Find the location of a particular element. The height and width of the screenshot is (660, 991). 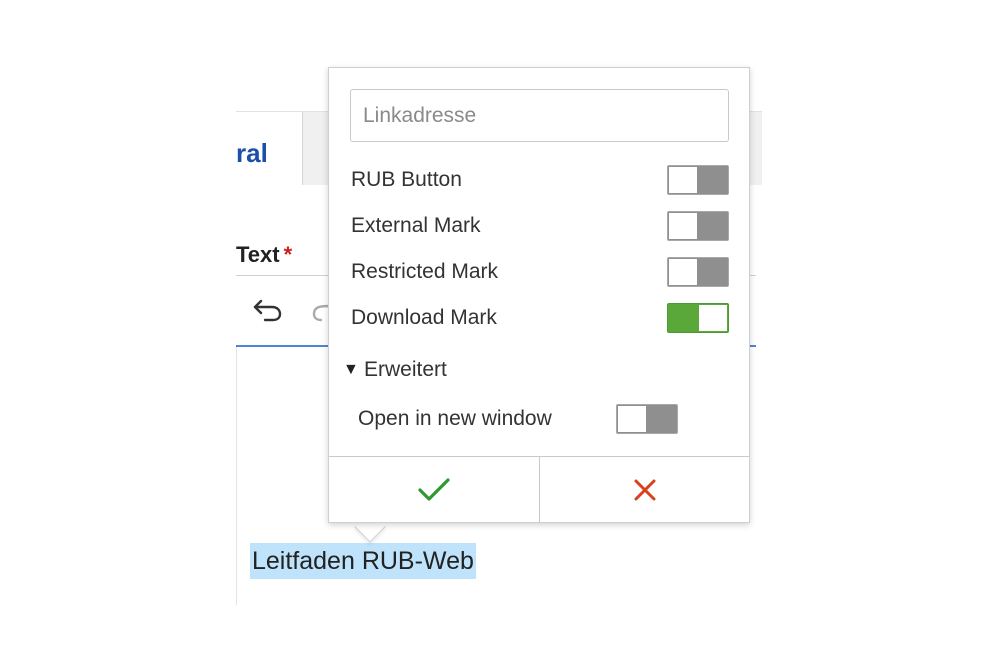

option-rub-button: RUB Button is located at coordinates (540, 180).